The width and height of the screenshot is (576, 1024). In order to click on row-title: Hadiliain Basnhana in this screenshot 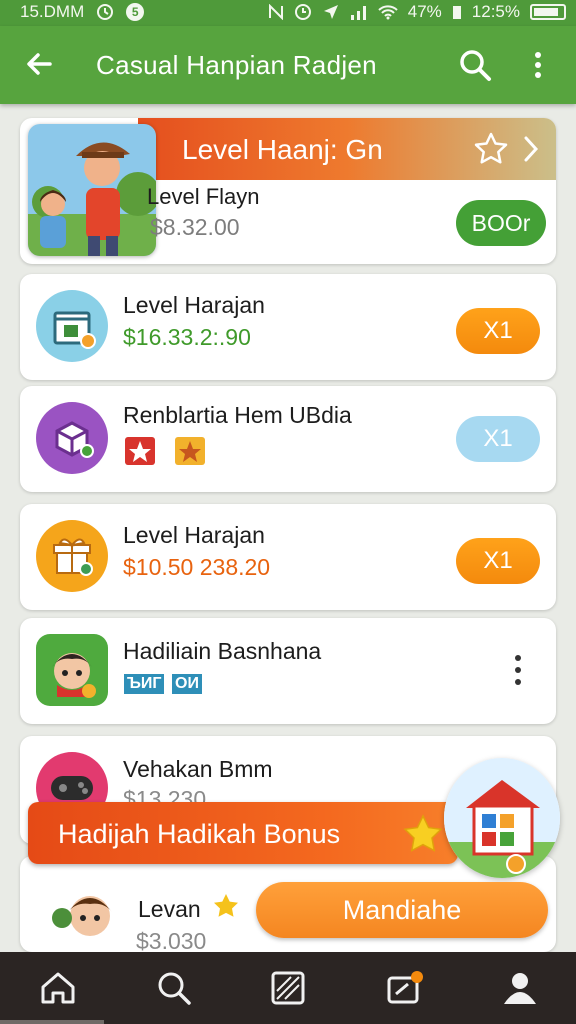, I will do `click(222, 651)`.